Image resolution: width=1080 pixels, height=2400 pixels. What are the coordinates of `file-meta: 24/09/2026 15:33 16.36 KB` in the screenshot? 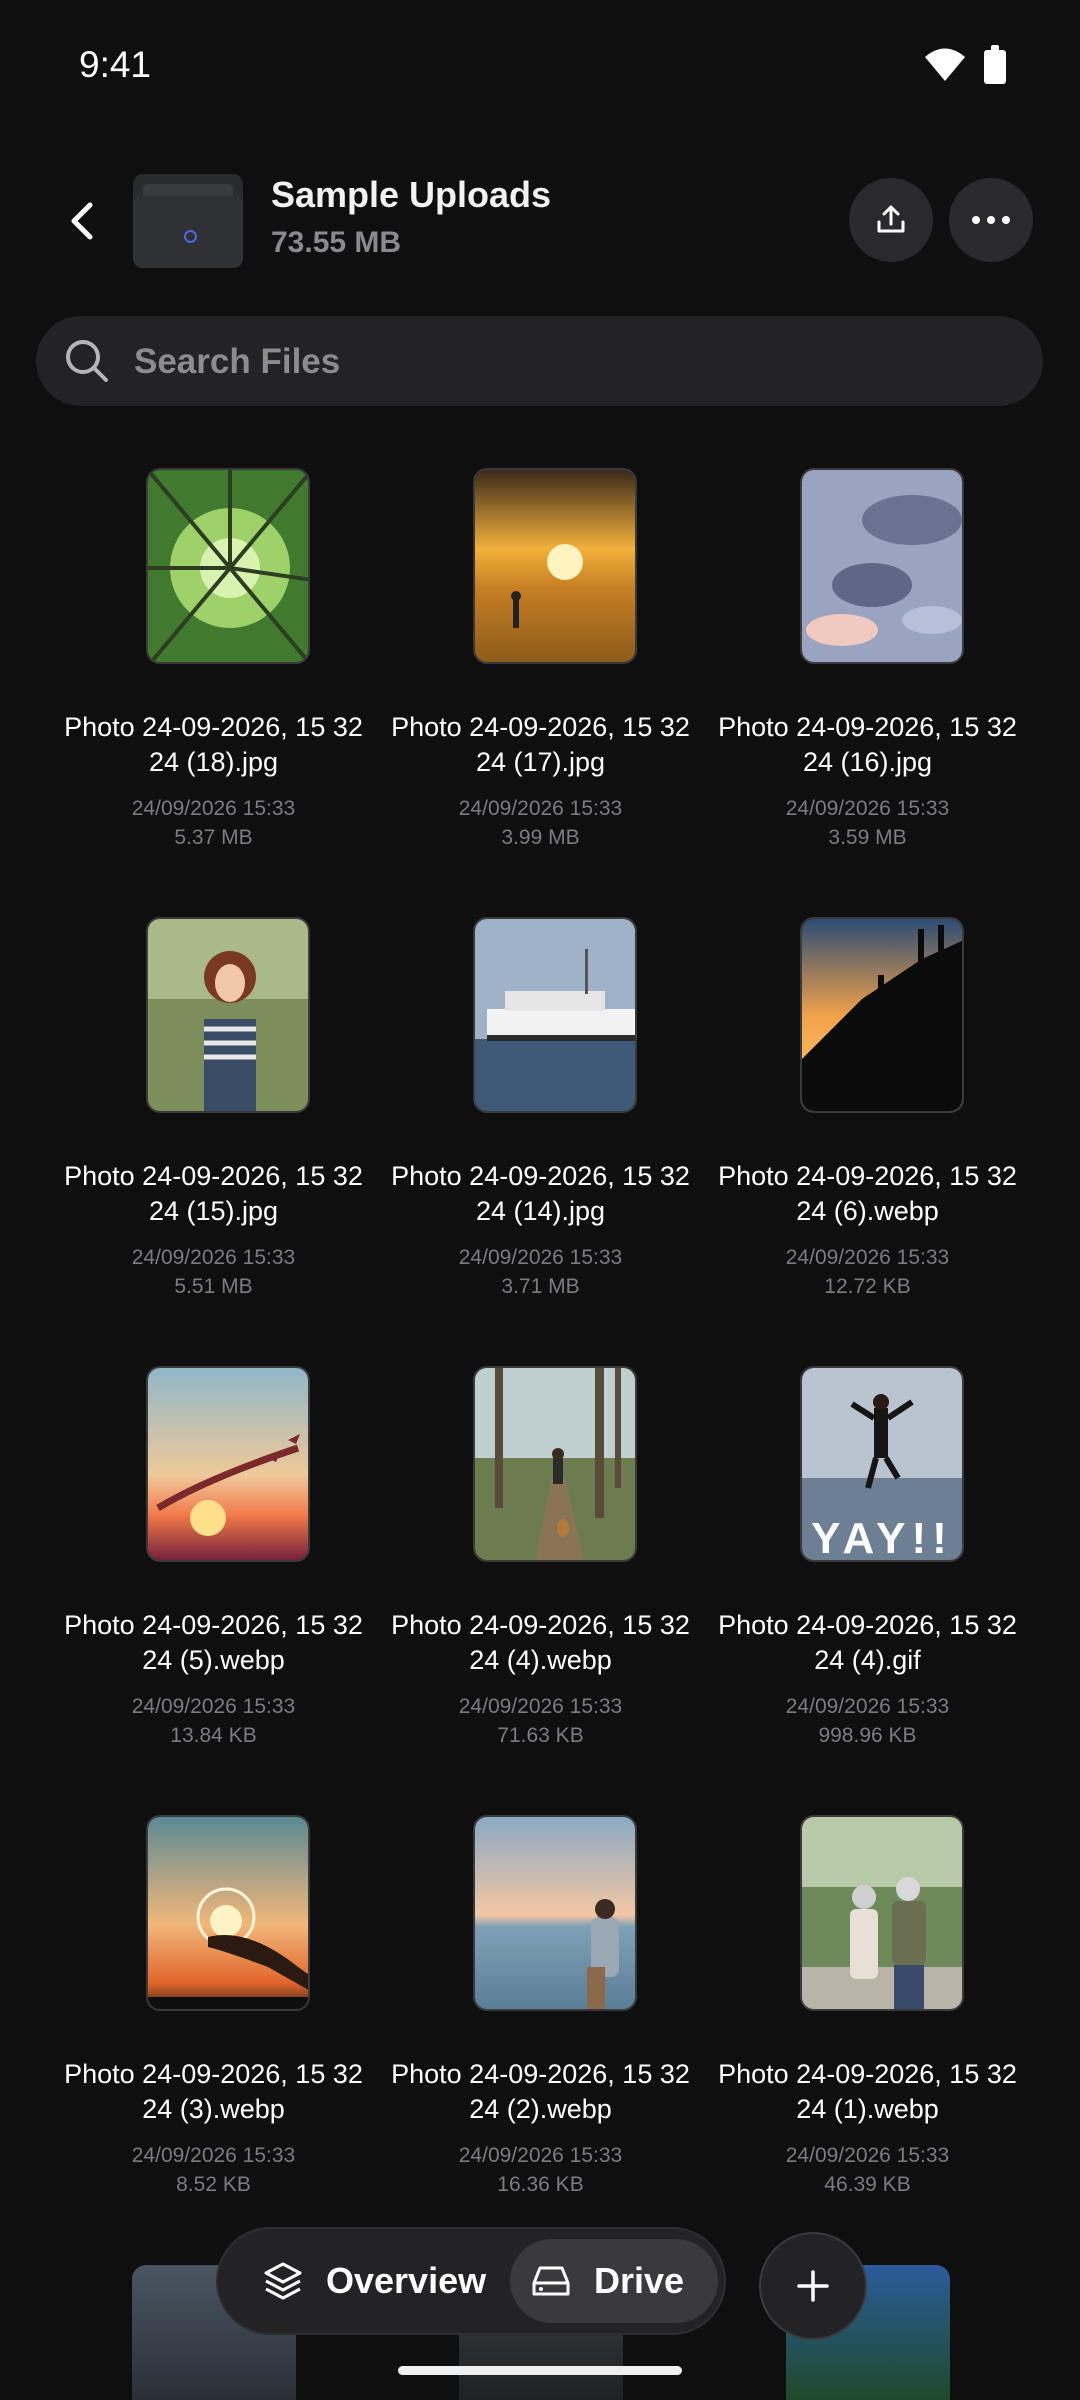 It's located at (540, 2170).